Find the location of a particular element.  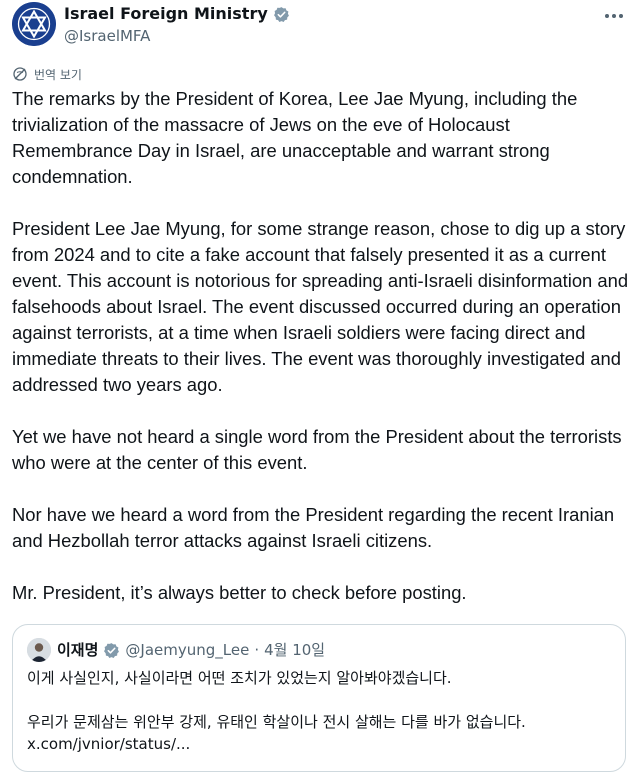

more-options-icon is located at coordinates (614, 16).